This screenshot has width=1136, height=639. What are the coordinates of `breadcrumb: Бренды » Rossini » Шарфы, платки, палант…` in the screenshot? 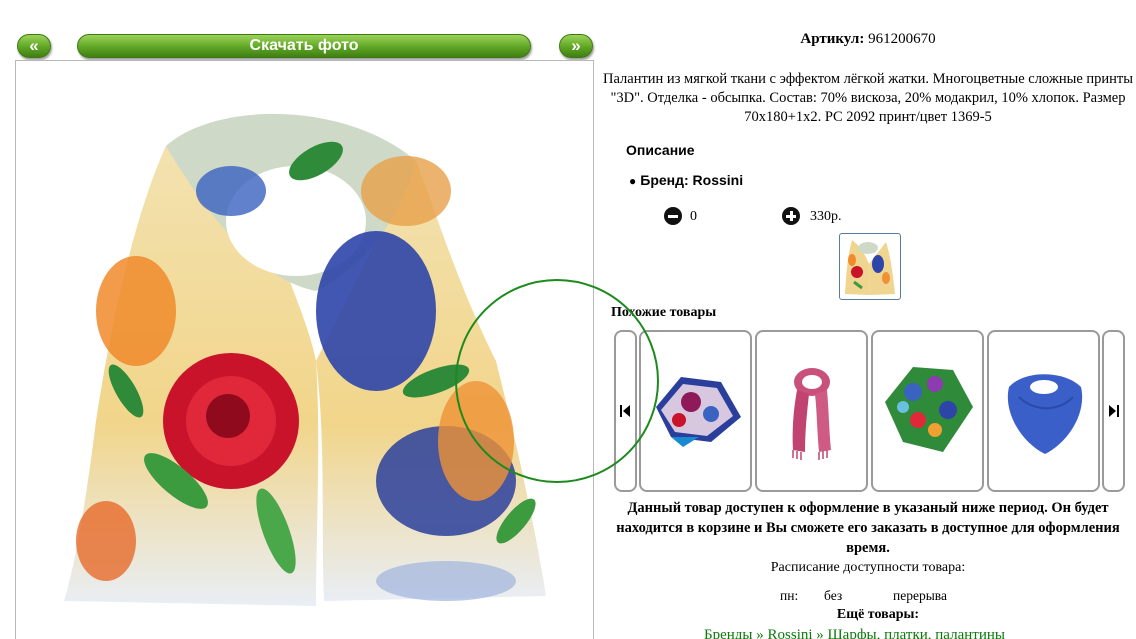 It's located at (854, 633).